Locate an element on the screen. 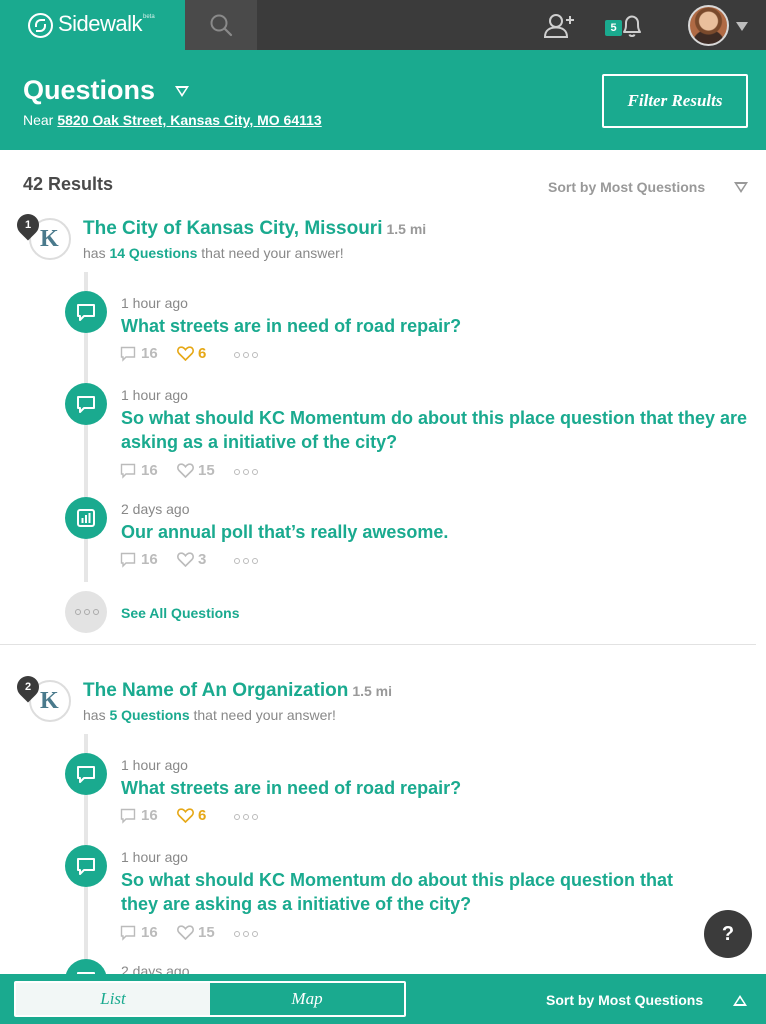 The width and height of the screenshot is (766, 1024). question-count-link: 5 Questions is located at coordinates (149, 715).